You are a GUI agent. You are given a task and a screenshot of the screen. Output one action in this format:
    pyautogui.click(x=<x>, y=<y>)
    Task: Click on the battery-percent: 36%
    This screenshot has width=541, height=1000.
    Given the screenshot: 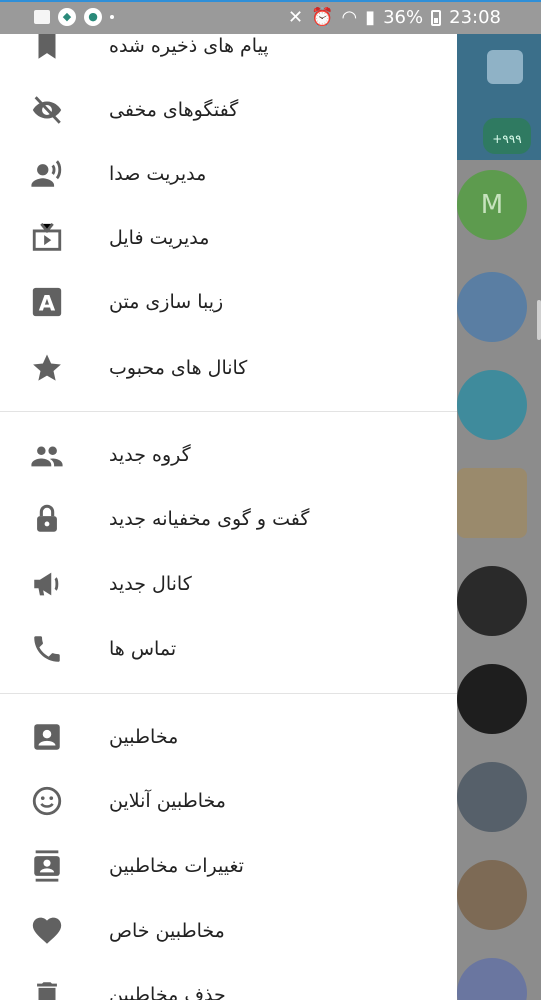 What is the action you would take?
    pyautogui.click(x=403, y=17)
    